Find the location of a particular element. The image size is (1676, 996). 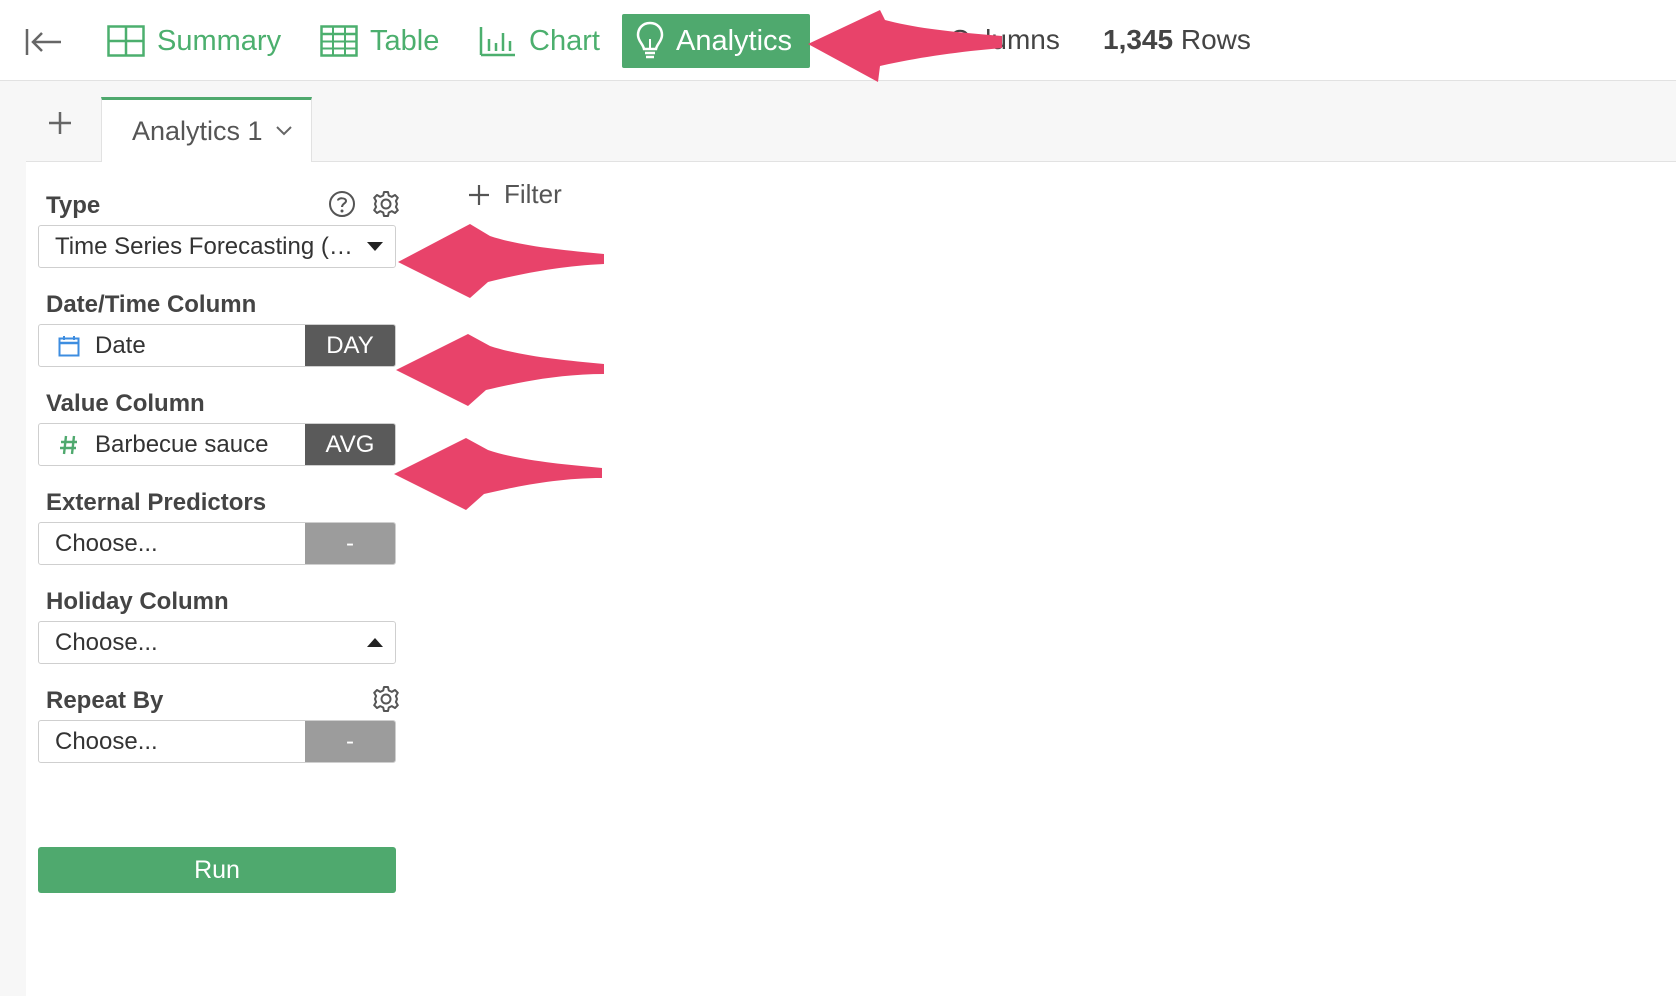

rows-count: 1,345 Rows is located at coordinates (1177, 40).